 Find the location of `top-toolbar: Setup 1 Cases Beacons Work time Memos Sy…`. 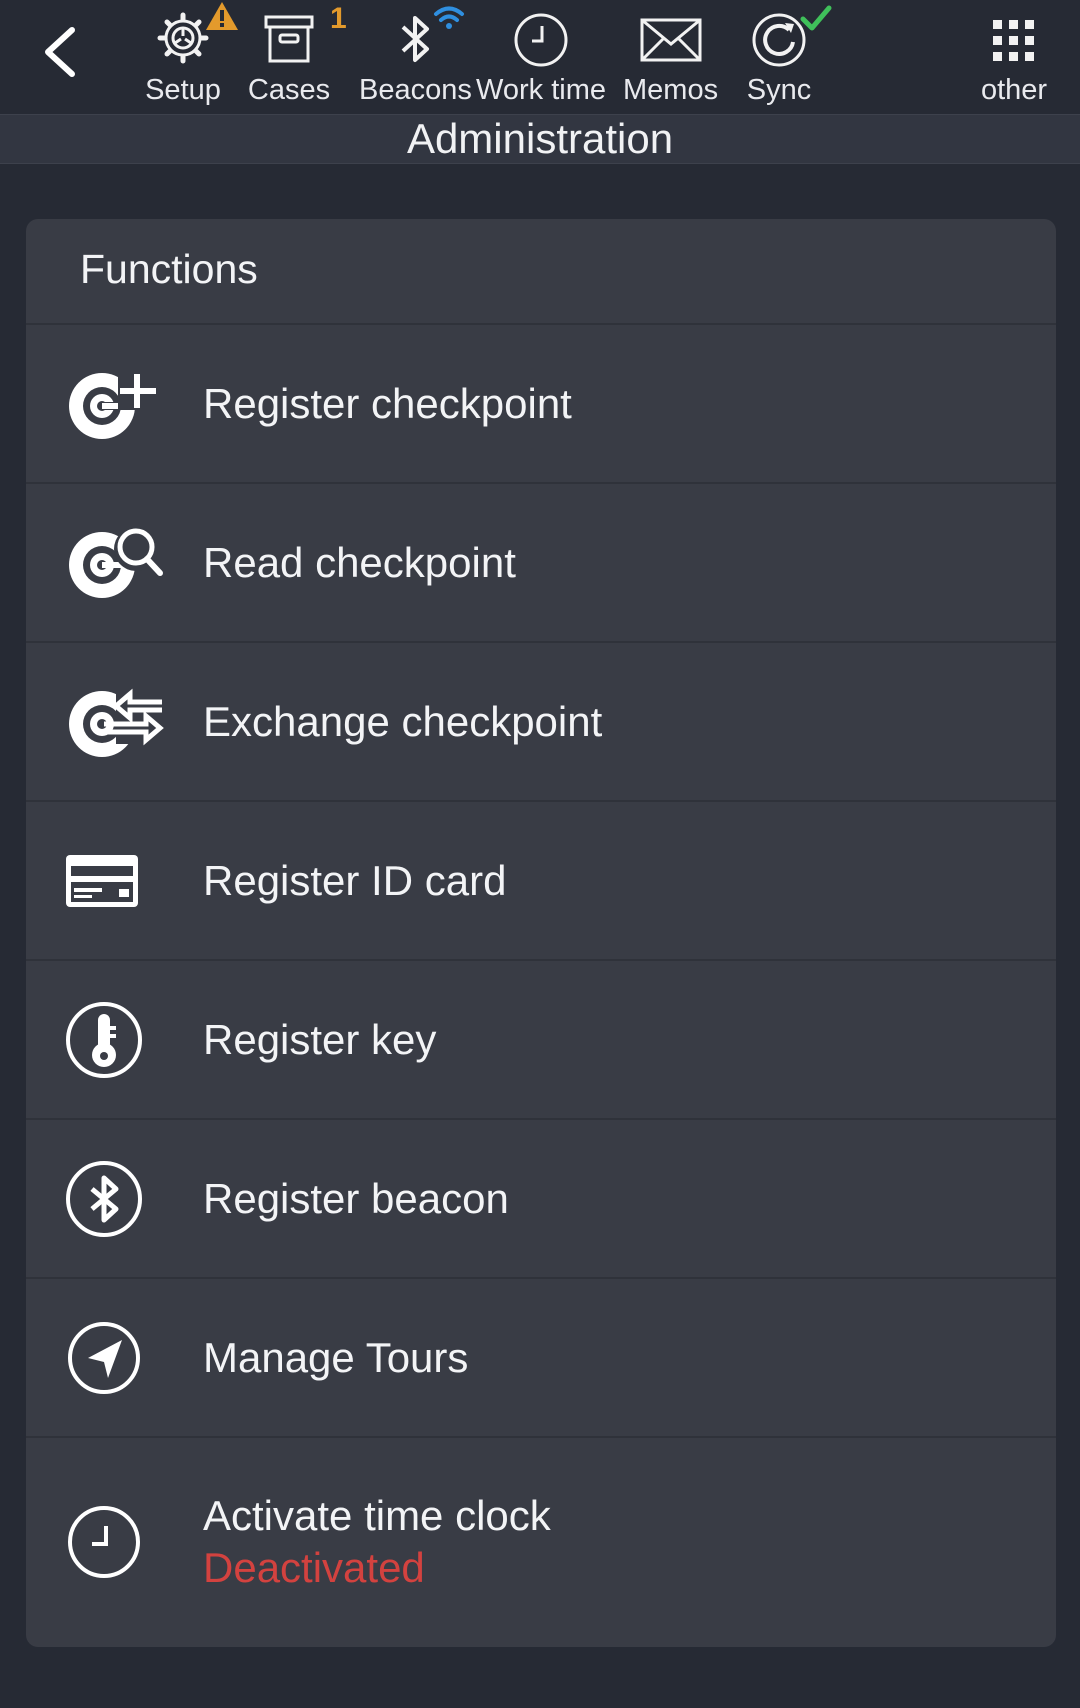

top-toolbar: Setup 1 Cases Beacons Work time Memos Sy… is located at coordinates (540, 57).